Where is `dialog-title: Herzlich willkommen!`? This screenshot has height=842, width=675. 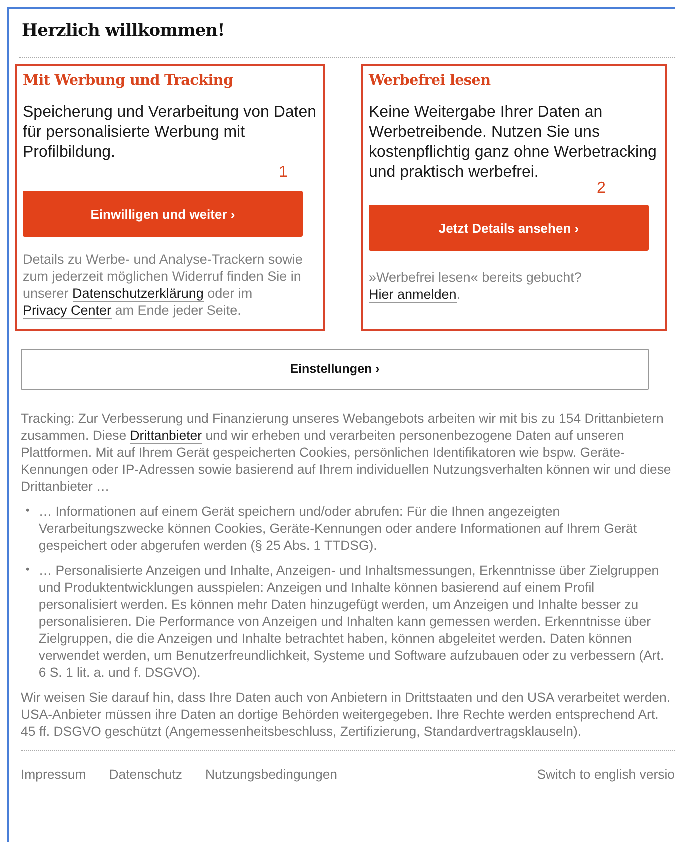 dialog-title: Herzlich willkommen! is located at coordinates (123, 31).